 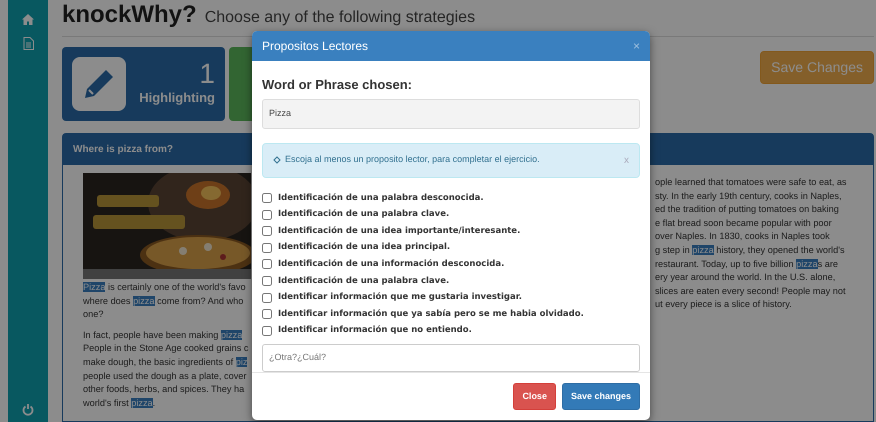 I want to click on close-button: ×, so click(x=636, y=45).